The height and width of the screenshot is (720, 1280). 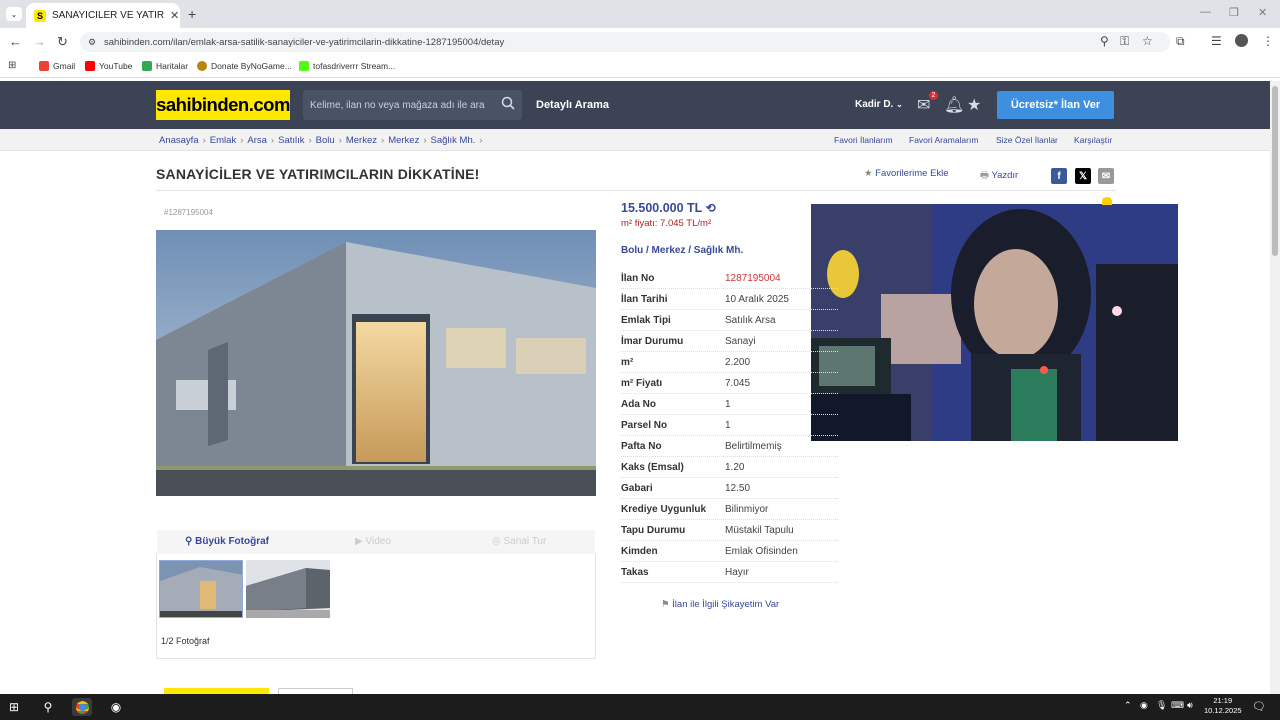 What do you see at coordinates (1205, 12) in the screenshot?
I see `minimize-icon: —` at bounding box center [1205, 12].